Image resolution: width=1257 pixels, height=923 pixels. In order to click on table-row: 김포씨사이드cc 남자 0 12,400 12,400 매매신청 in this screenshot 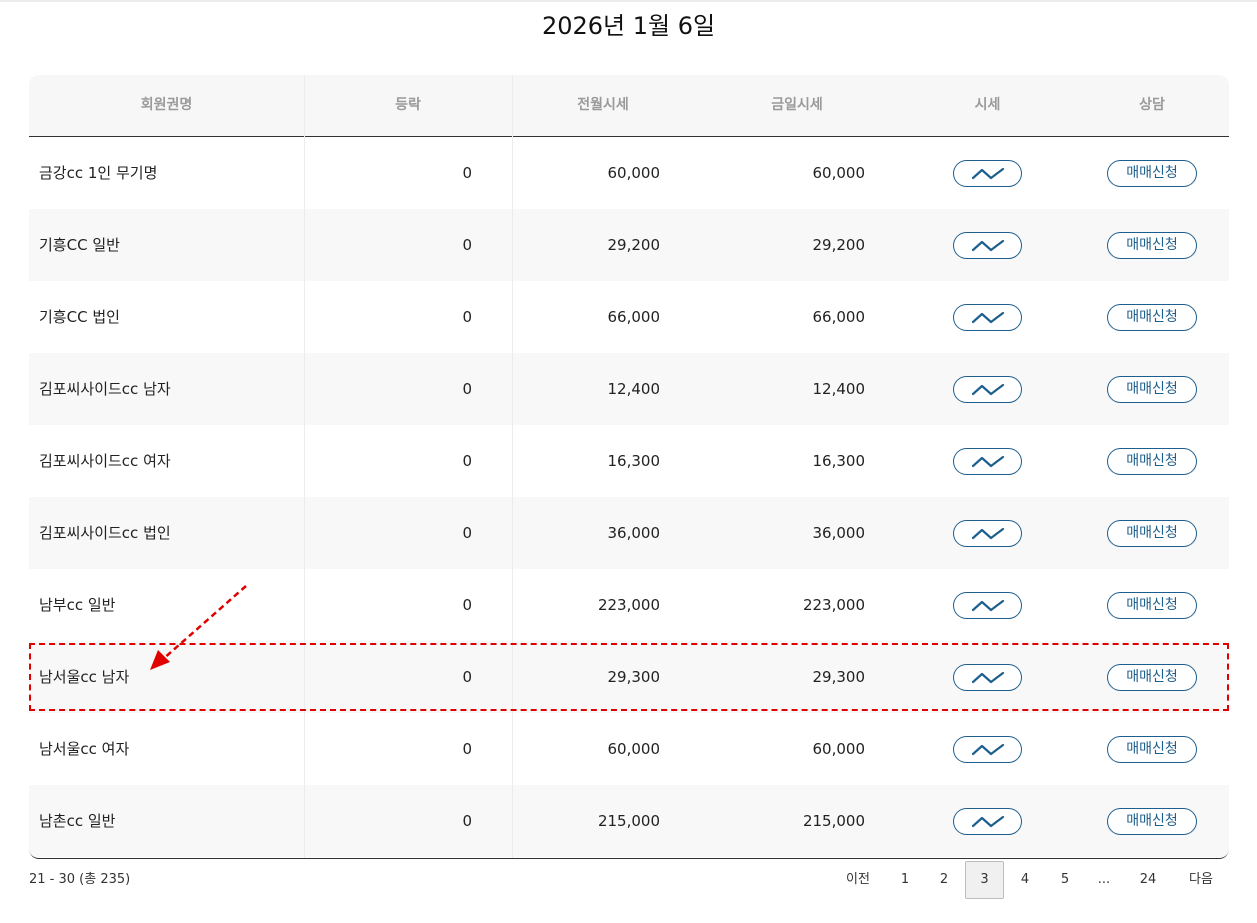, I will do `click(629, 389)`.